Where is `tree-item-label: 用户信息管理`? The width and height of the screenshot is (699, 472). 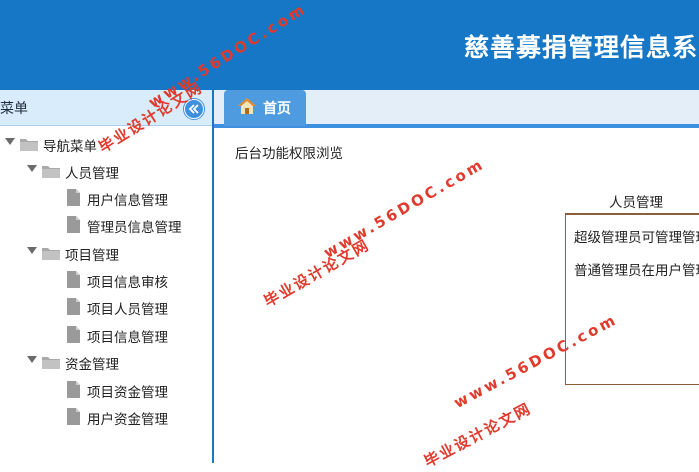
tree-item-label: 用户信息管理 is located at coordinates (127, 201).